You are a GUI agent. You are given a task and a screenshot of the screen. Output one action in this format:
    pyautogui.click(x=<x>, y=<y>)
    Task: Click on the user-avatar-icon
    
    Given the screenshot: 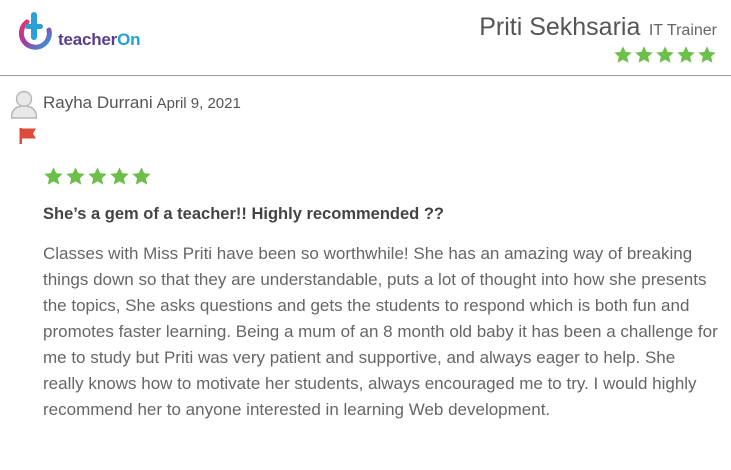 What is the action you would take?
    pyautogui.click(x=24, y=104)
    